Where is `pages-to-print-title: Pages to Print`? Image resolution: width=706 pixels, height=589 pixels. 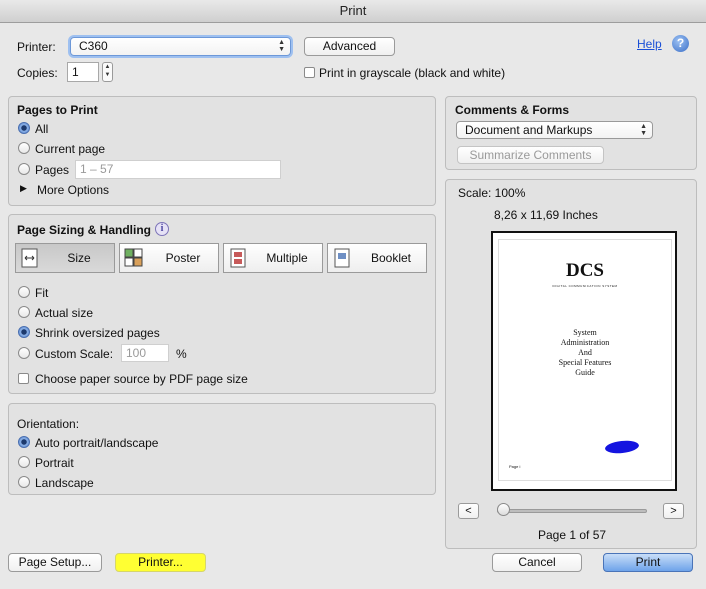
pages-to-print-title: Pages to Print is located at coordinates (57, 110).